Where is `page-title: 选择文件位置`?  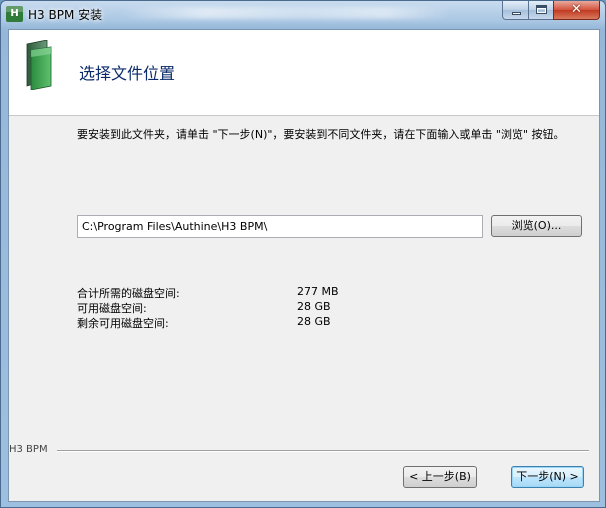
page-title: 选择文件位置 is located at coordinates (127, 73).